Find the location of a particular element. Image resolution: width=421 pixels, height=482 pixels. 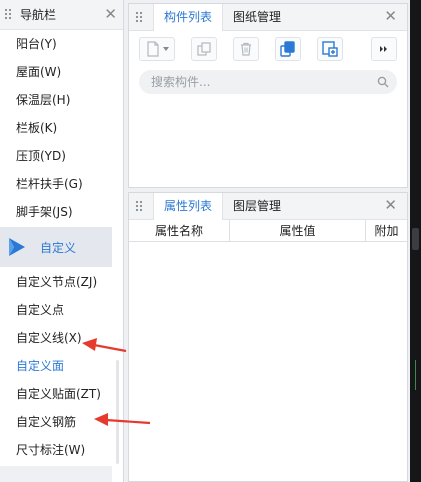

nav-group-custom: 自定义 is located at coordinates (56, 247).